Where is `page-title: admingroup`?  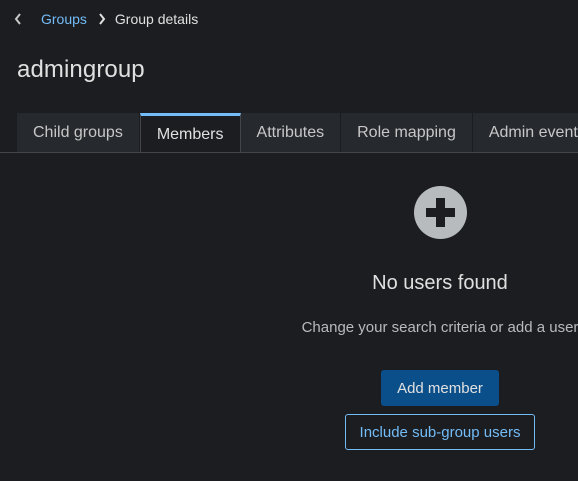 page-title: admingroup is located at coordinates (81, 69).